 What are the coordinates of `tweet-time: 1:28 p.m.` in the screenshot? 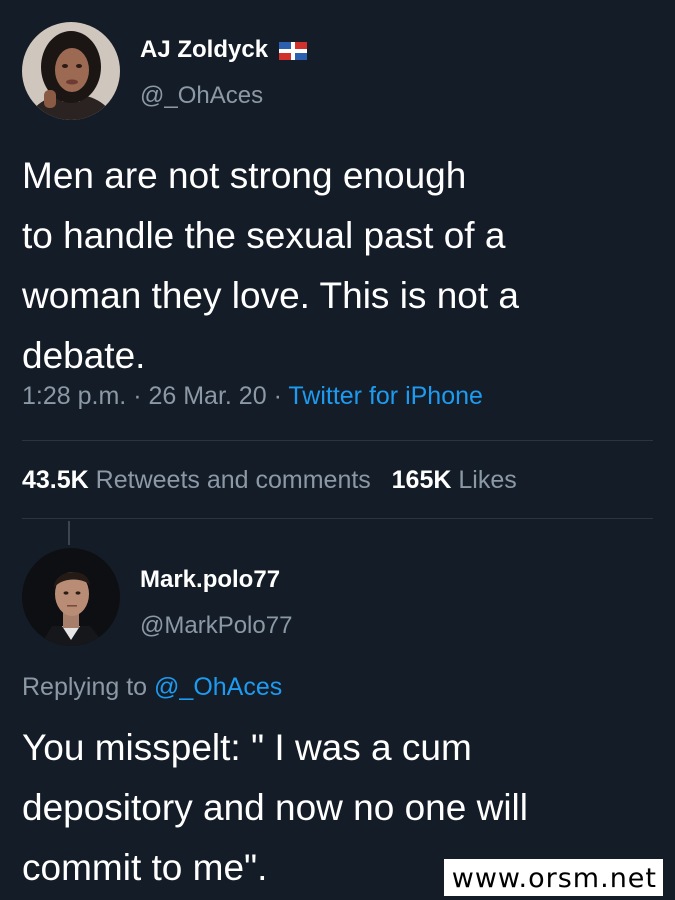 It's located at (74, 396).